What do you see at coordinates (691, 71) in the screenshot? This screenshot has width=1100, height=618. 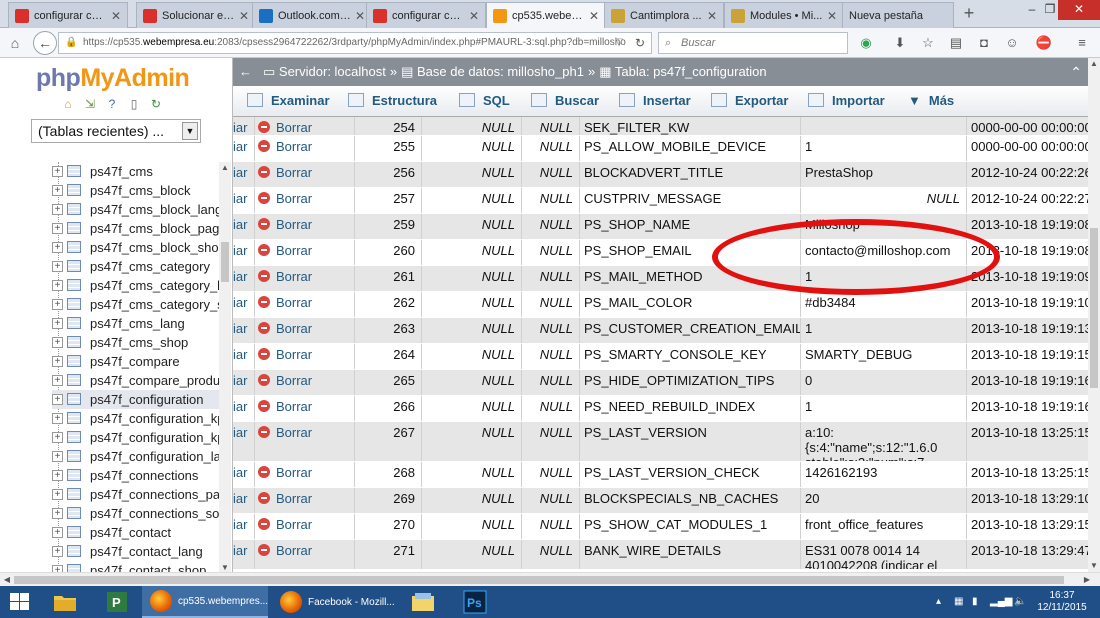 I see `breadcrumb-table: Tabla: ps47f_configuration` at bounding box center [691, 71].